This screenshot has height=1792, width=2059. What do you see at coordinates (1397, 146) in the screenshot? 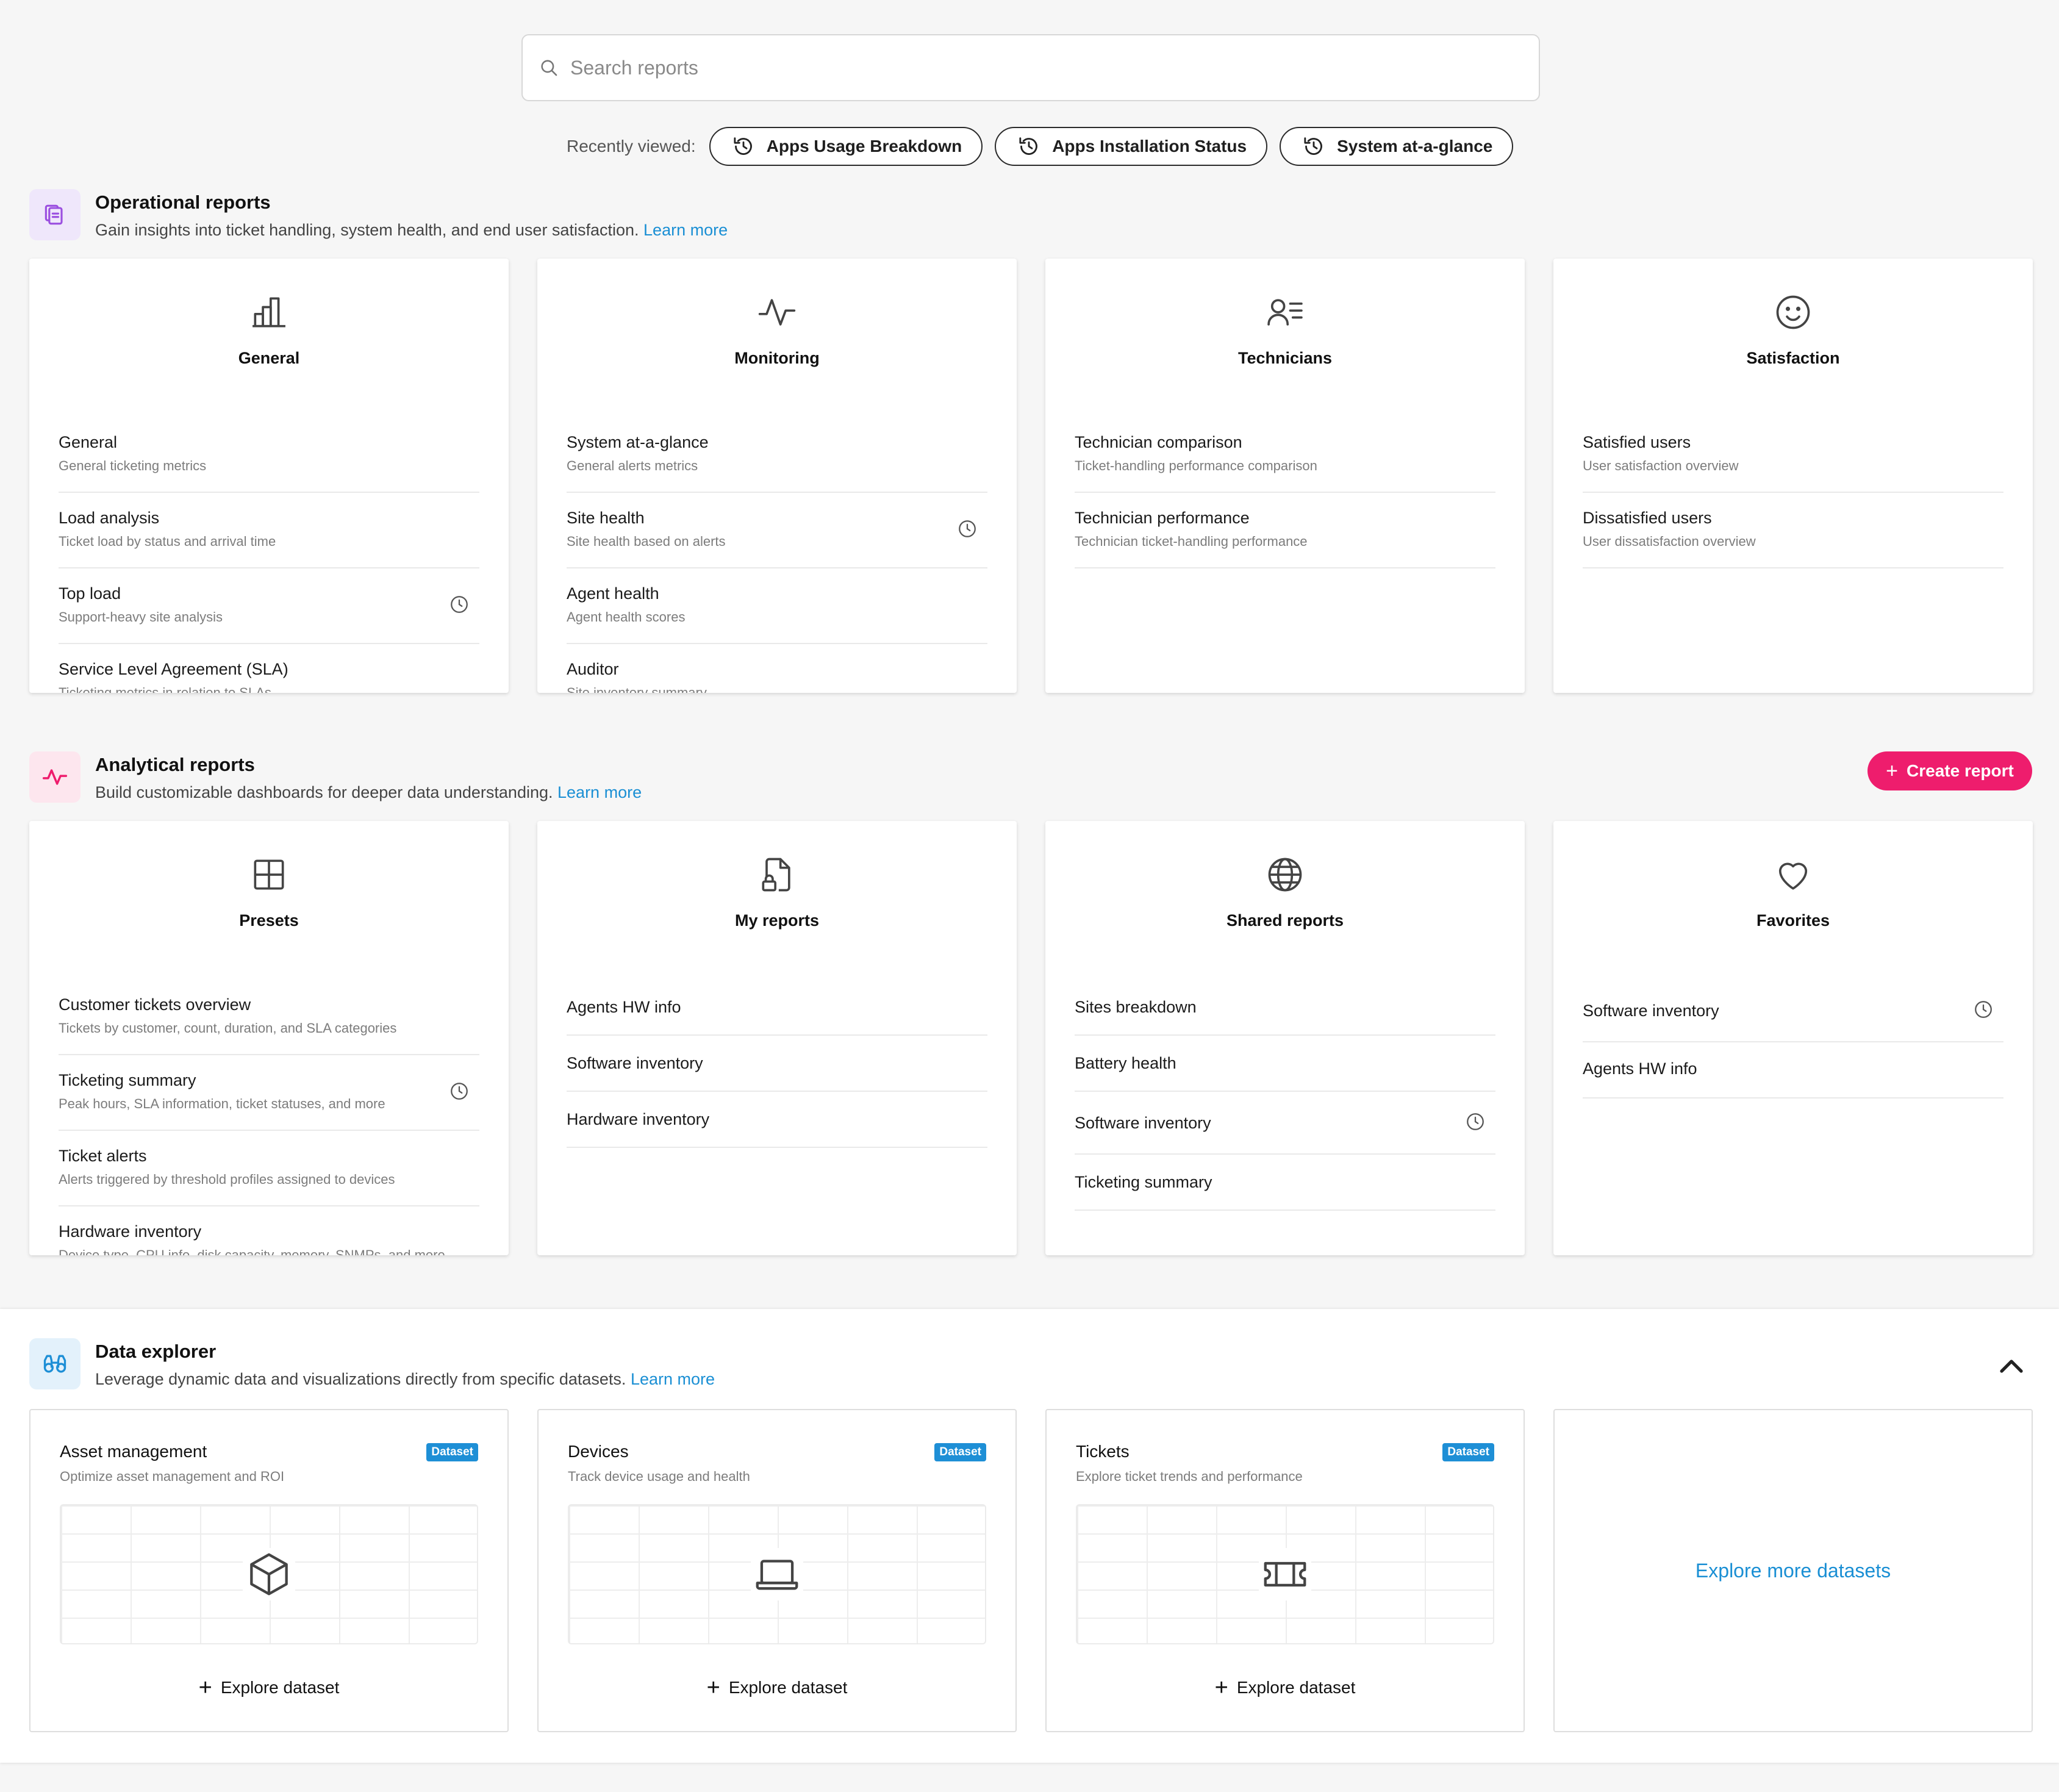
I see `recent-chip-system-glance: System at-a-glance` at bounding box center [1397, 146].